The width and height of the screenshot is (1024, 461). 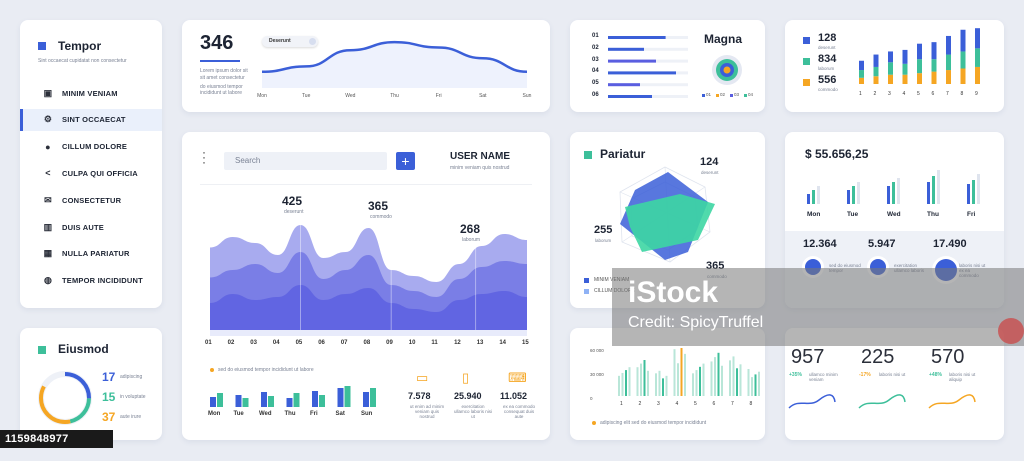 What do you see at coordinates (695, 404) in the screenshot?
I see `bottom-x-tick: 5` at bounding box center [695, 404].